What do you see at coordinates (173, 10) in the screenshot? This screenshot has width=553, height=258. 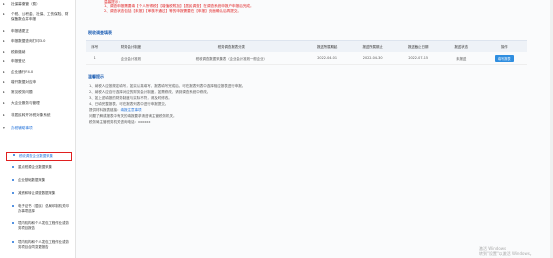 I see `notice-line-2: 2、调查状态包括【未报】【审核不通过】等的申报需要在【申报】页面确认后再提交。` at bounding box center [173, 10].